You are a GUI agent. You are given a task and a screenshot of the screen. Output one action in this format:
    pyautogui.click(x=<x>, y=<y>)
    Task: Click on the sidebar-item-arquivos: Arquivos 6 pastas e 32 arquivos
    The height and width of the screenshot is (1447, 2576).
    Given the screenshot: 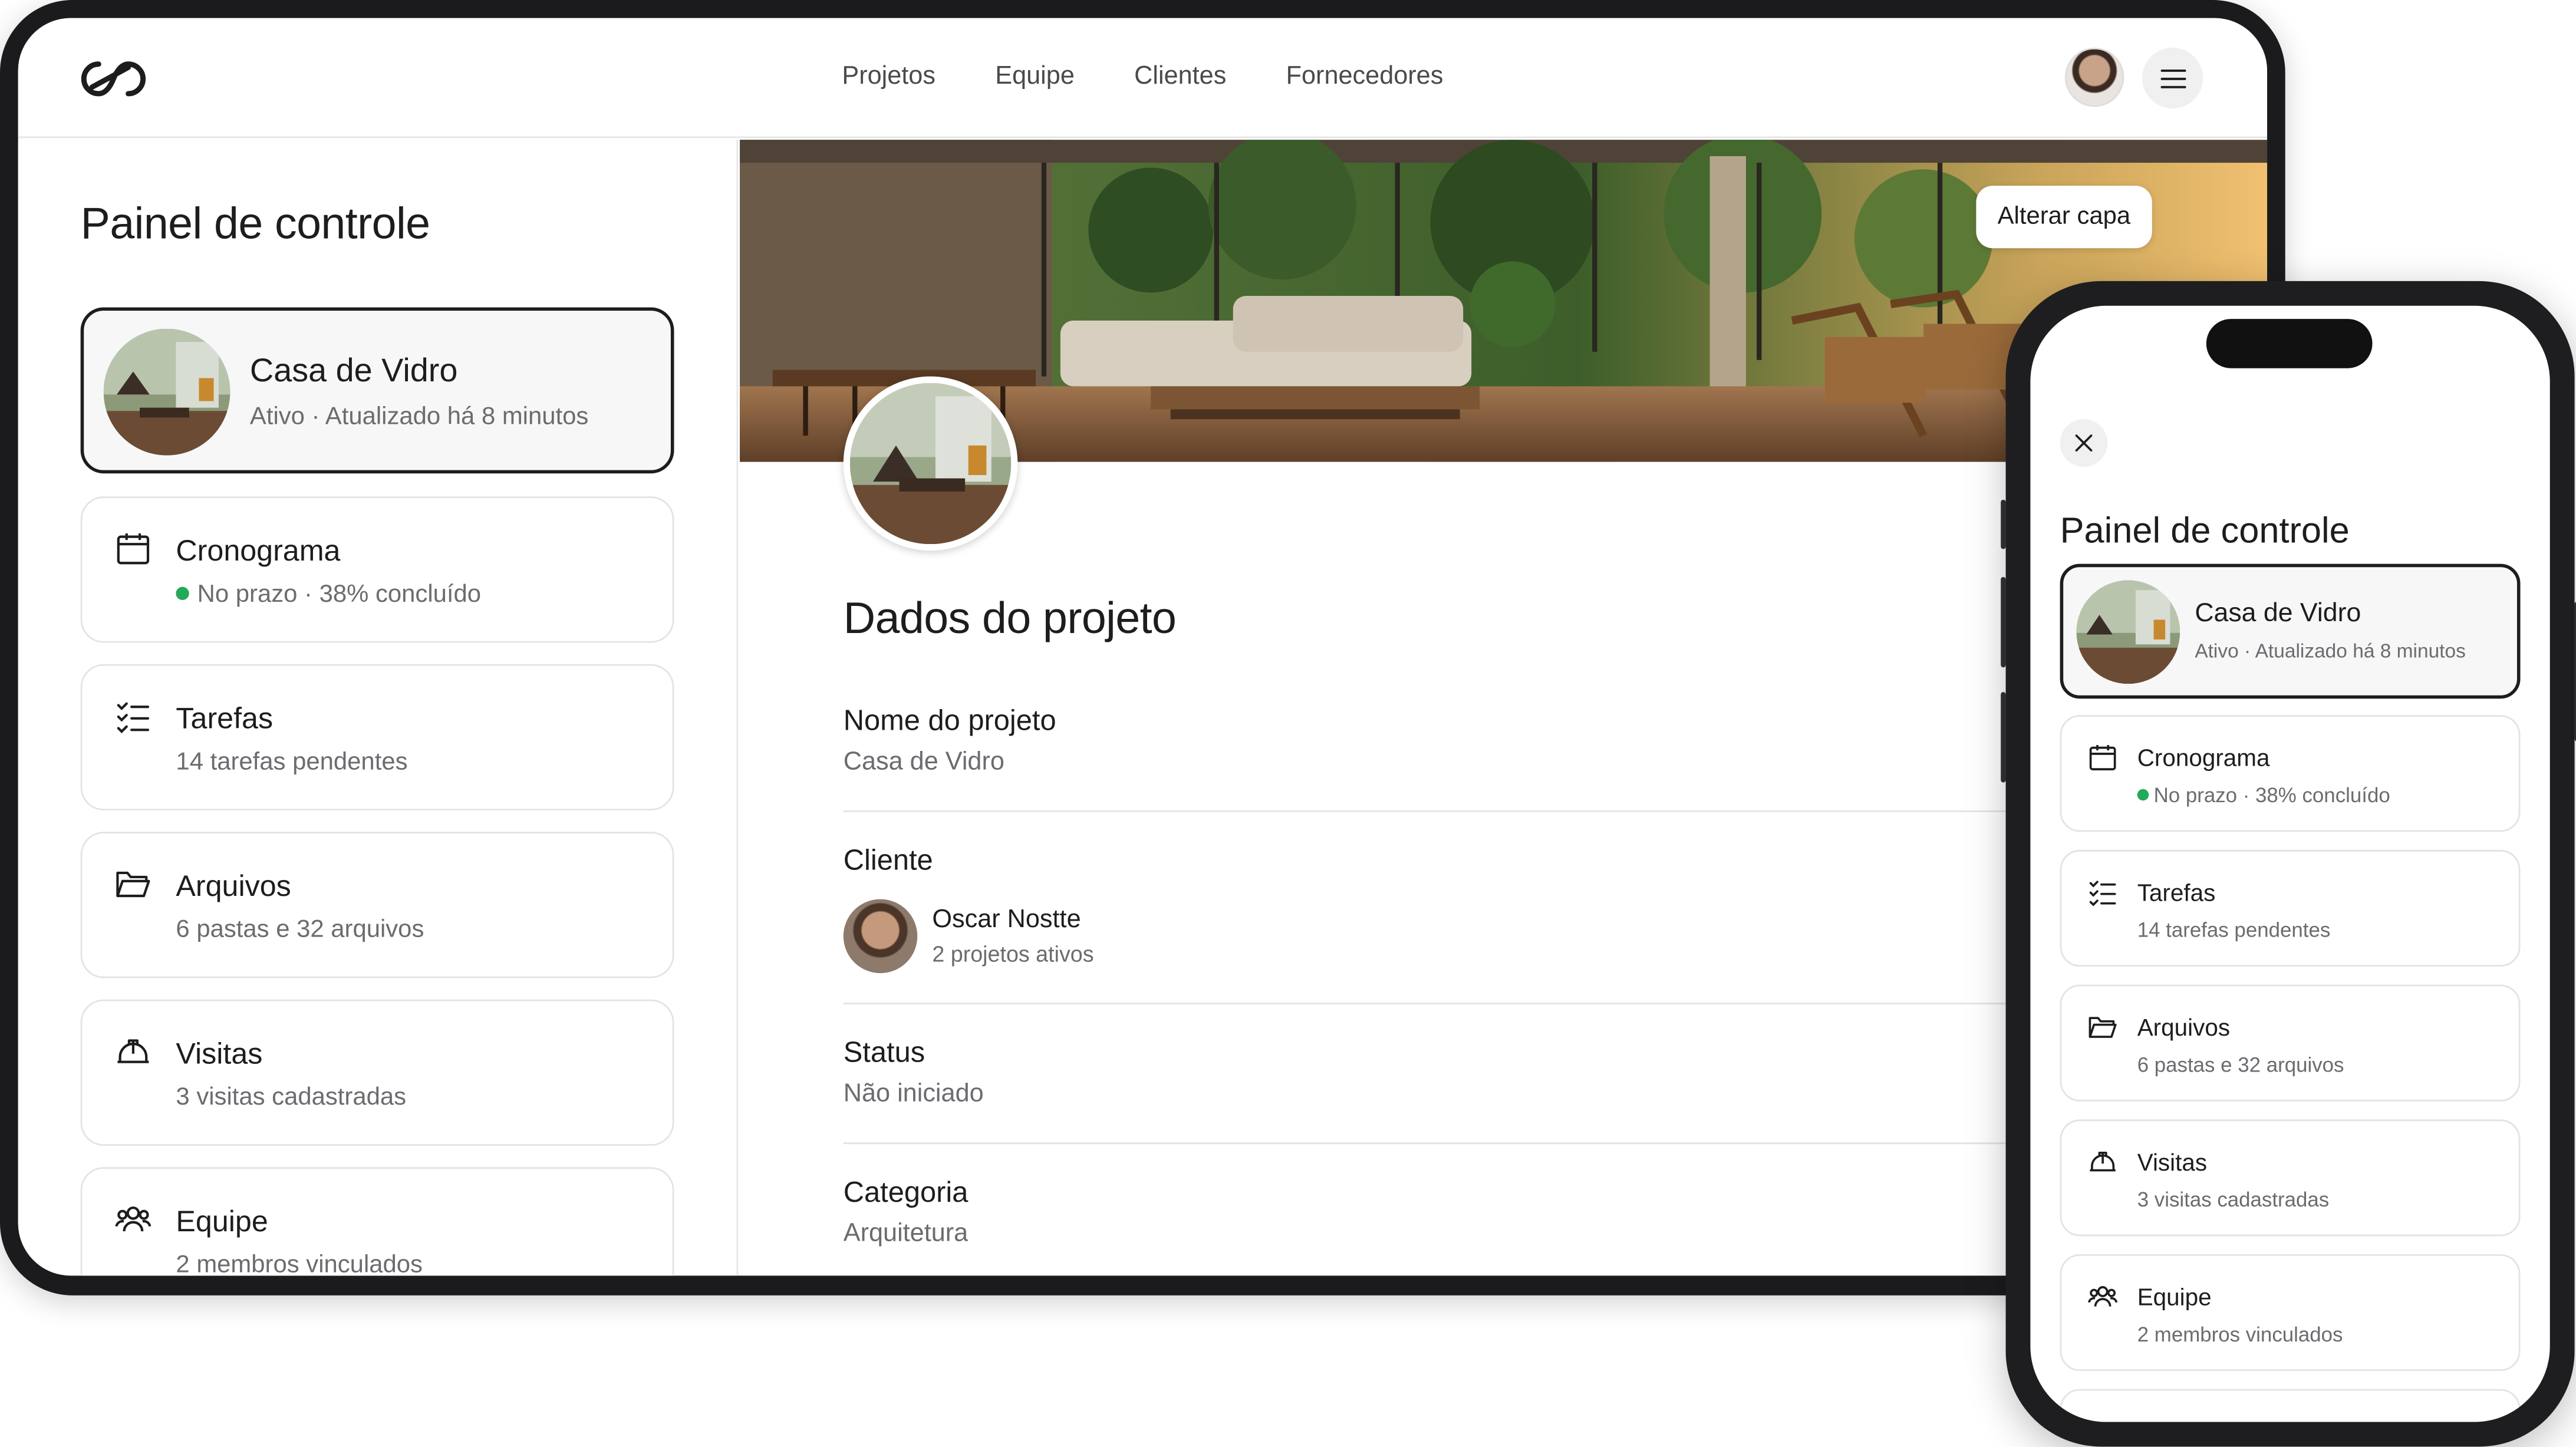 What is the action you would take?
    pyautogui.click(x=377, y=905)
    